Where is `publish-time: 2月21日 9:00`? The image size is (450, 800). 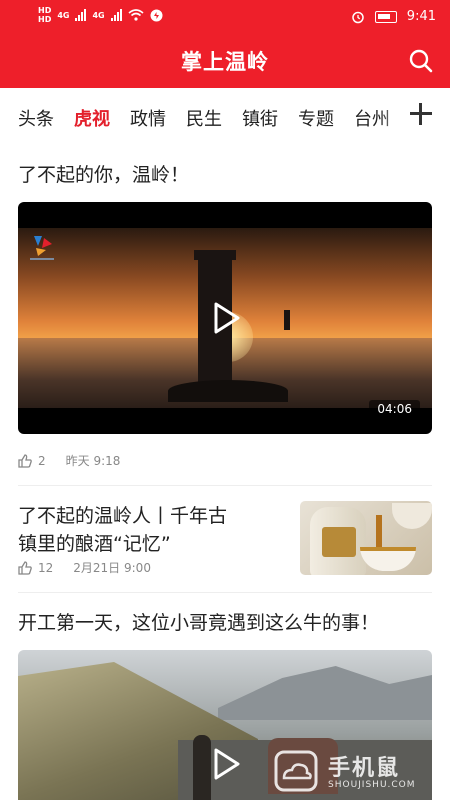
publish-time: 2月21日 9:00 is located at coordinates (112, 568).